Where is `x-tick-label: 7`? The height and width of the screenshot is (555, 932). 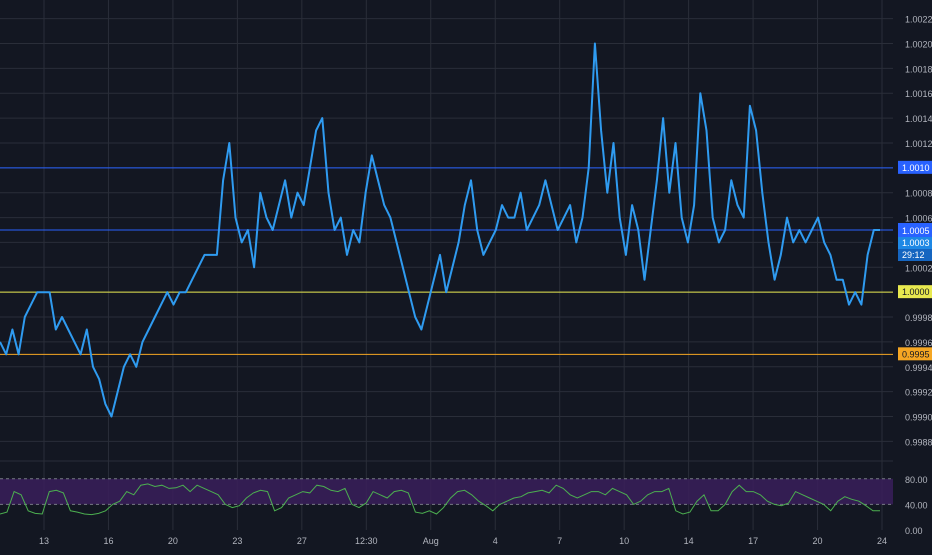
x-tick-label: 7 is located at coordinates (559, 541).